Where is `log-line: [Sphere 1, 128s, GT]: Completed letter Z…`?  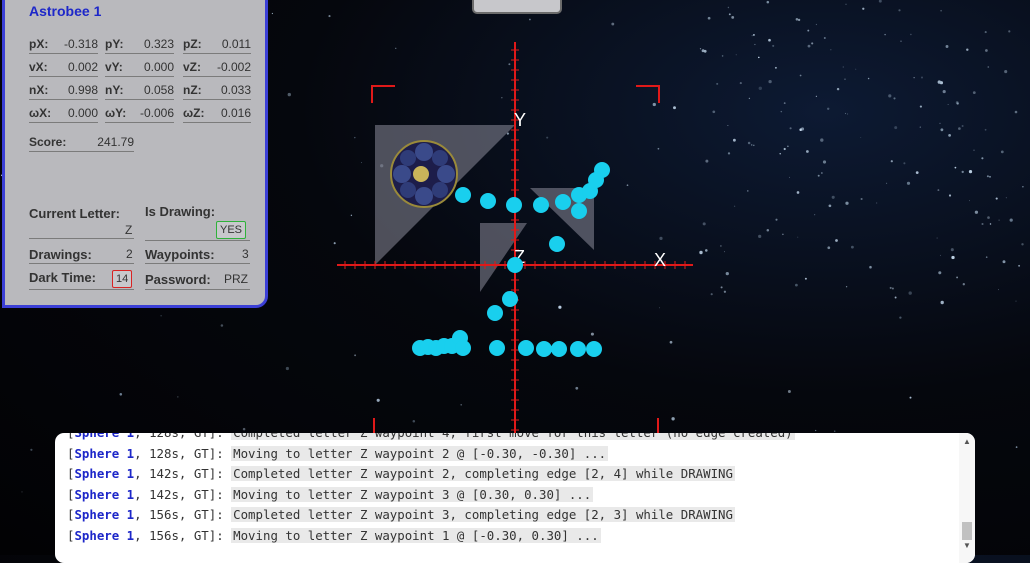
log-line: [Sphere 1, 128s, GT]: Completed letter Z… is located at coordinates (512, 438).